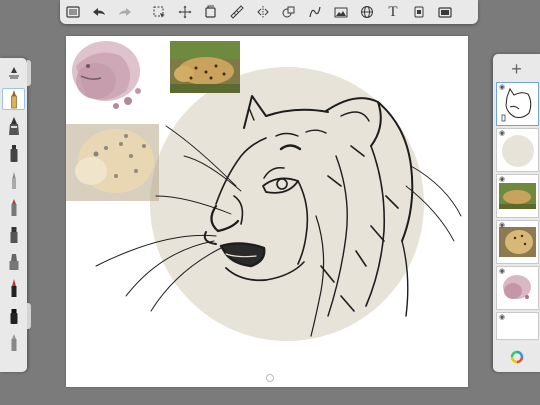 This screenshot has height=405, width=540. I want to click on paintbrush-brush-button, so click(13, 180).